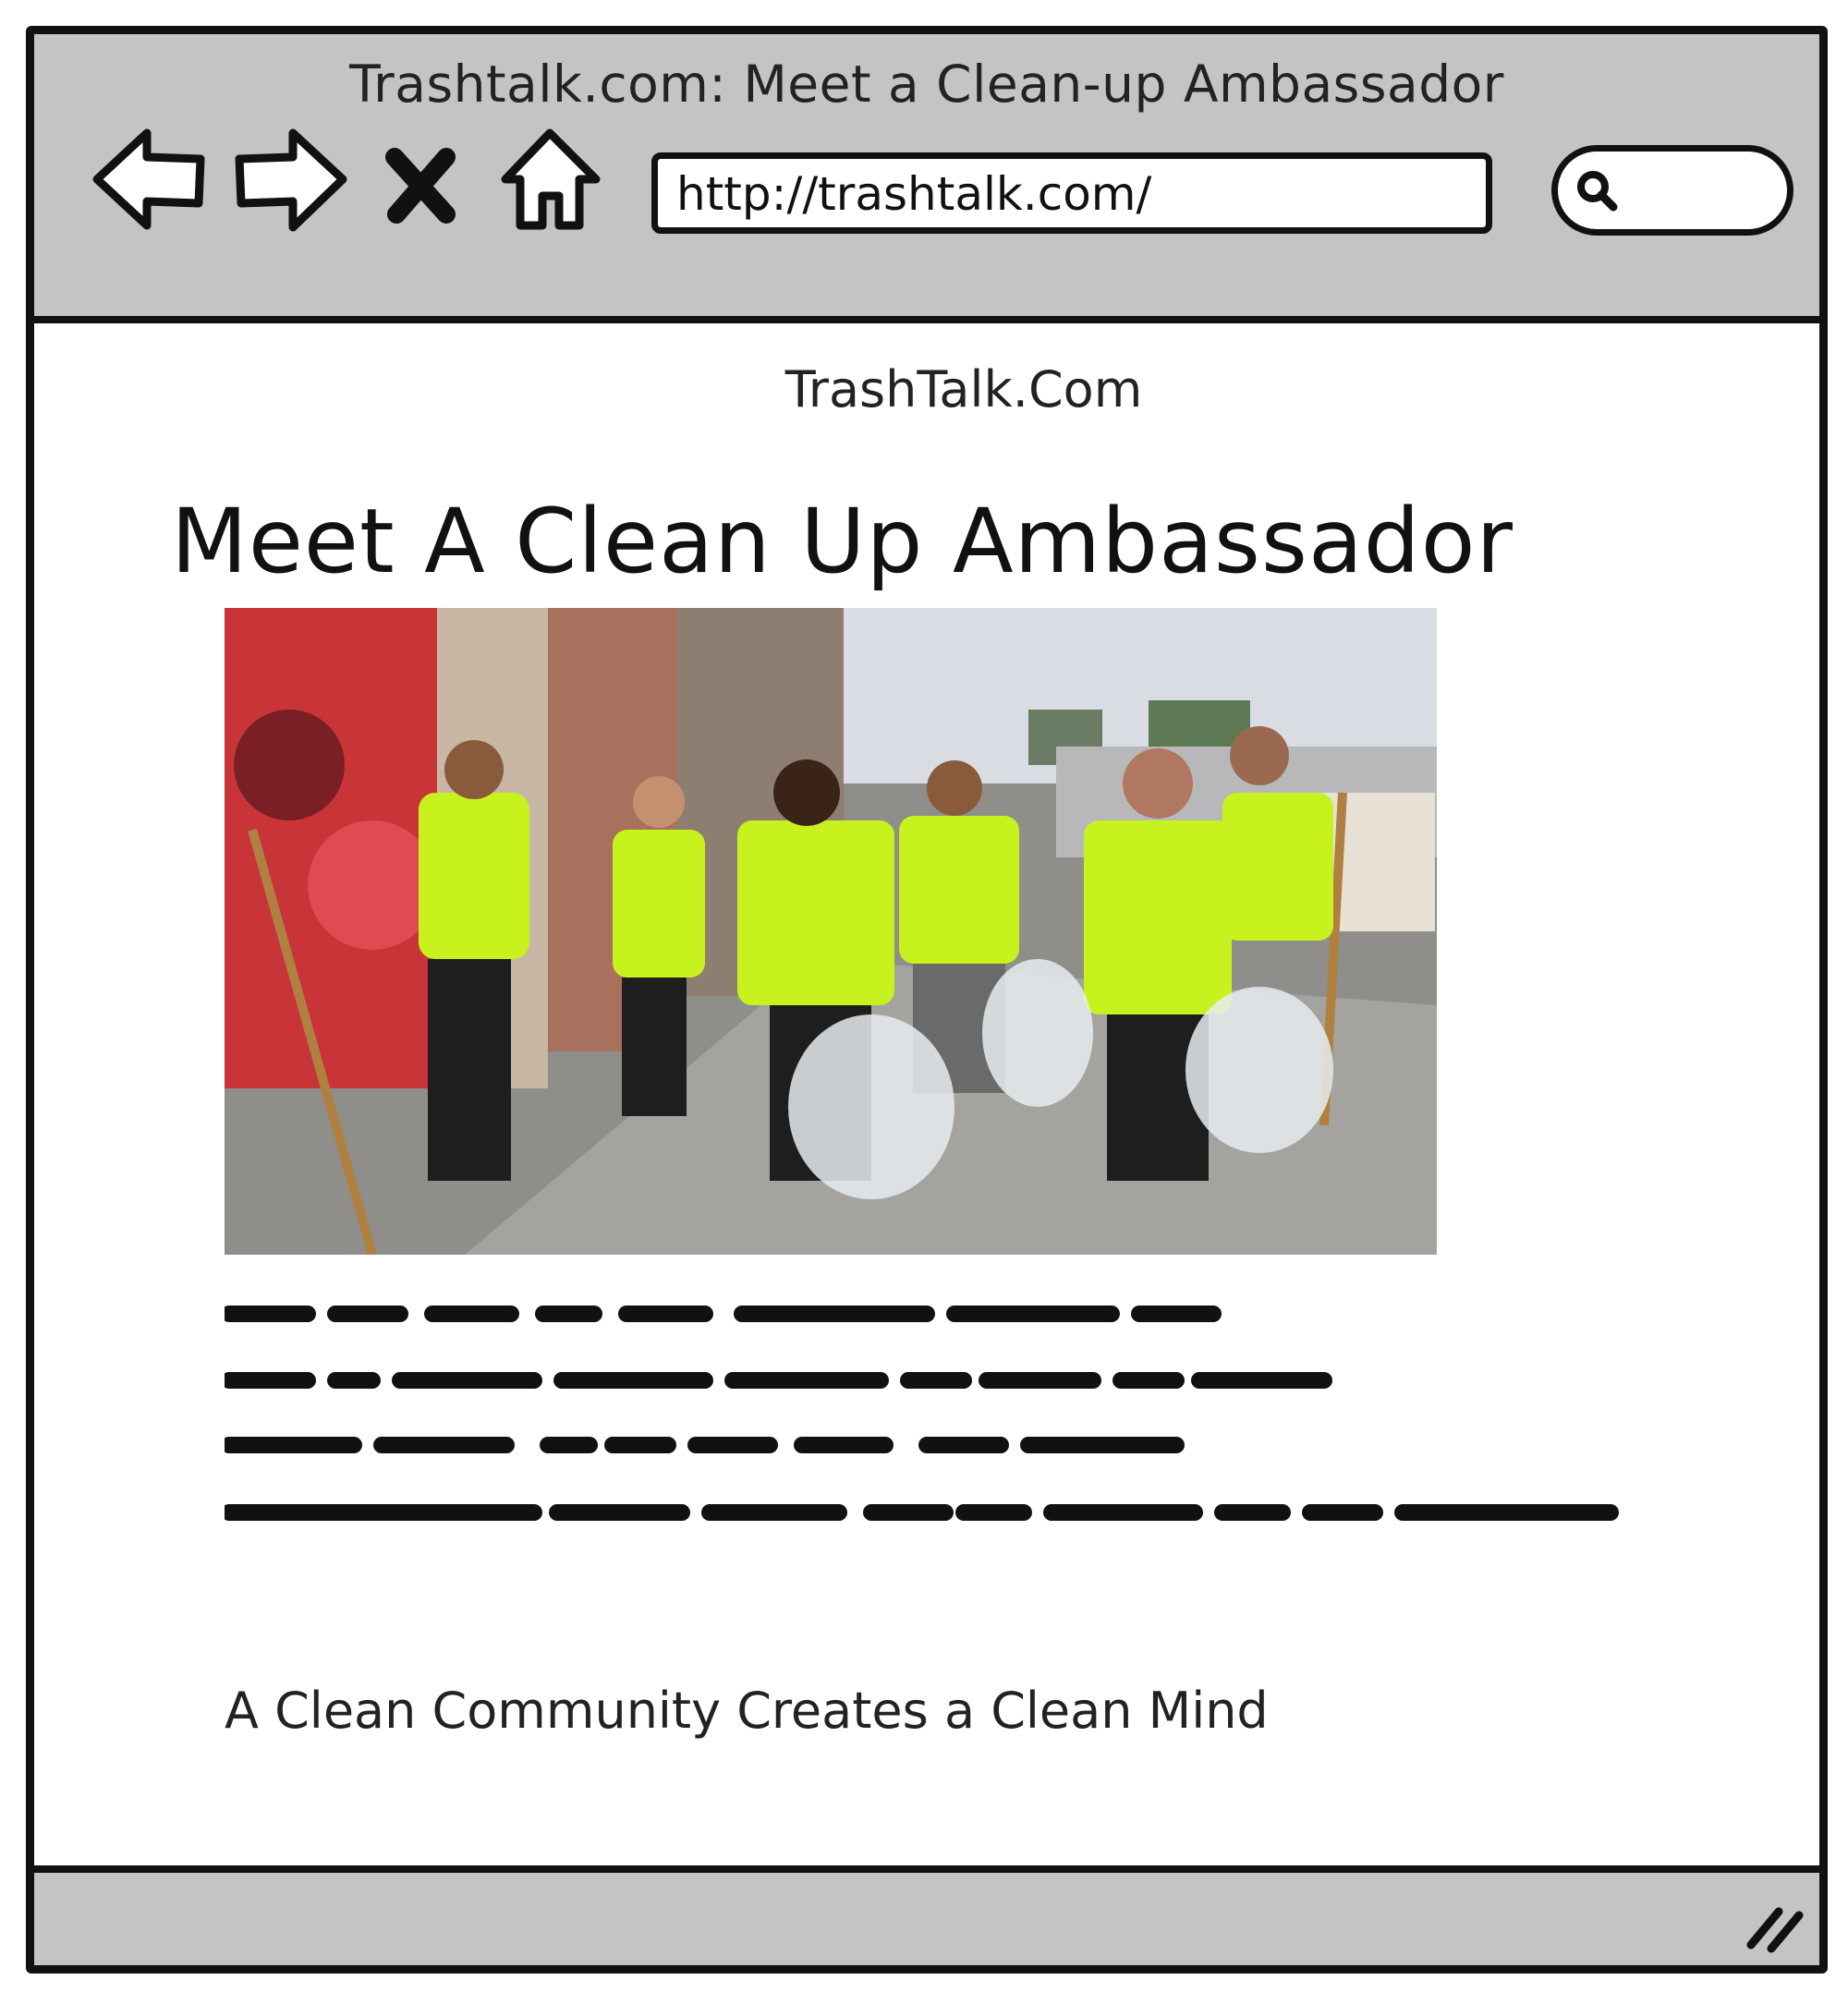 This screenshot has height=2004, width=1848. I want to click on forward-arrow-icon, so click(290, 179).